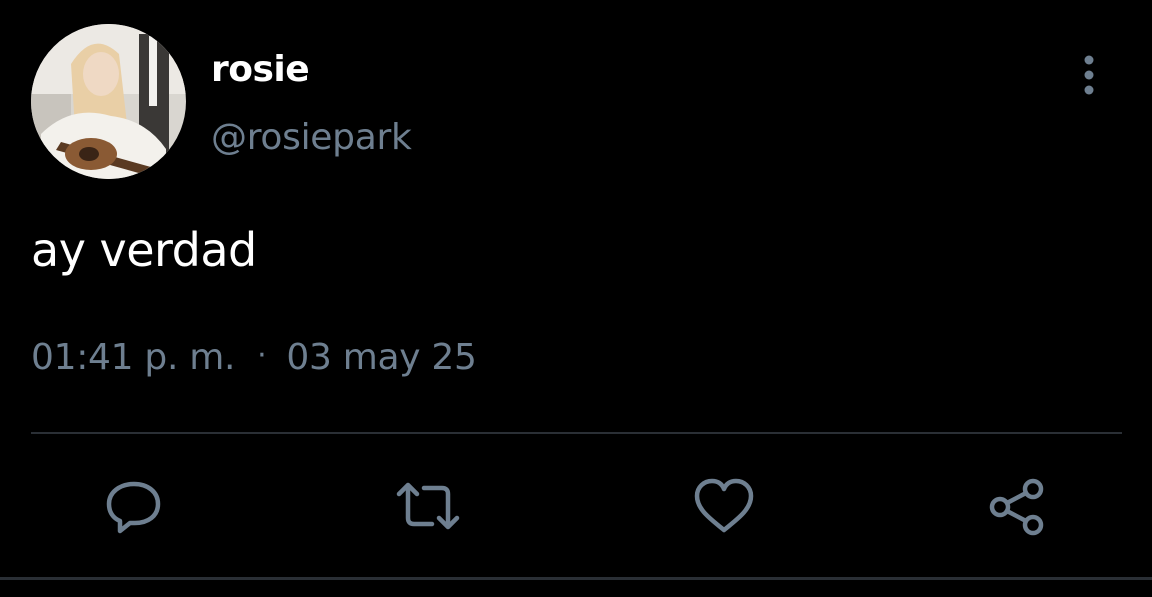 This screenshot has height=597, width=1152. What do you see at coordinates (144, 250) in the screenshot?
I see `tweet-text: ay verdad` at bounding box center [144, 250].